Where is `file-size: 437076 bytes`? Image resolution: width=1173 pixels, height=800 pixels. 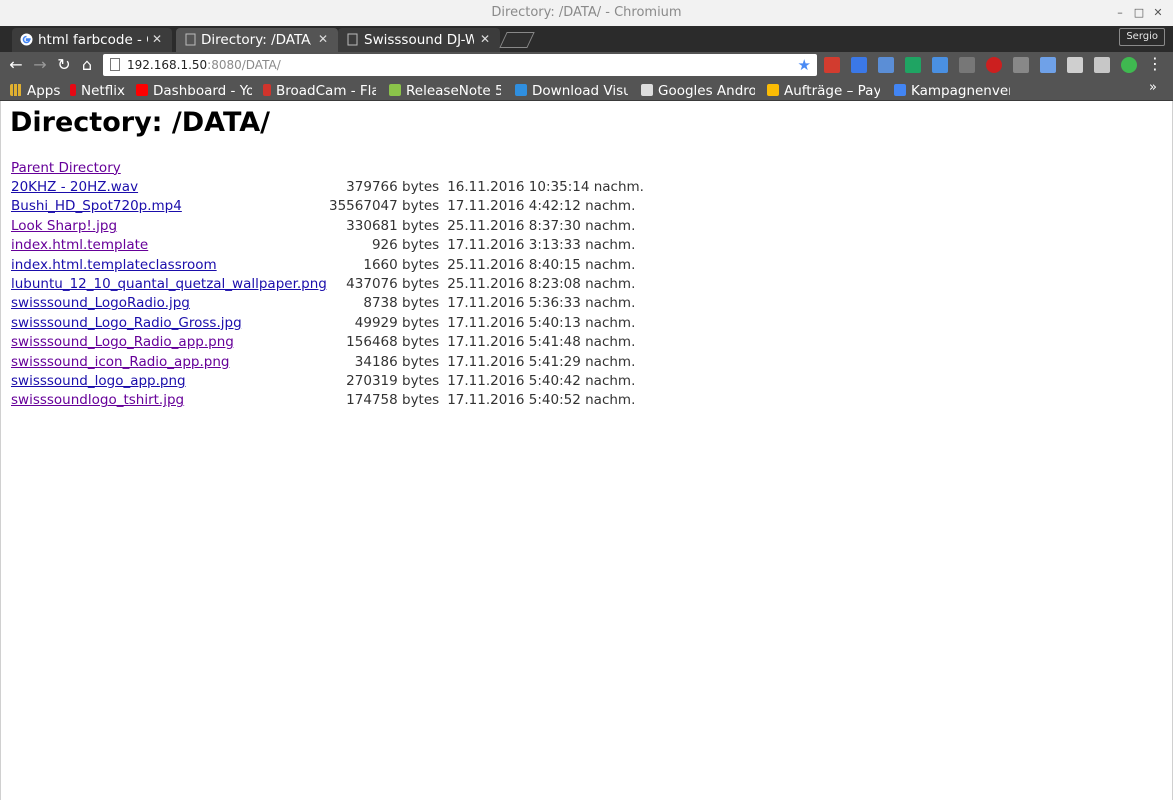 file-size: 437076 bytes is located at coordinates (393, 284).